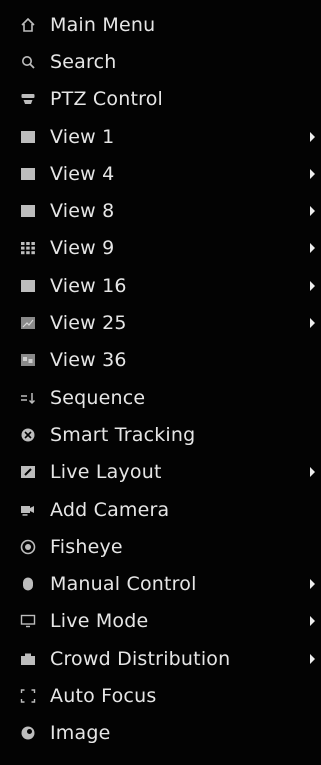 This screenshot has width=321, height=765. What do you see at coordinates (83, 61) in the screenshot?
I see `menu-item-label: Search` at bounding box center [83, 61].